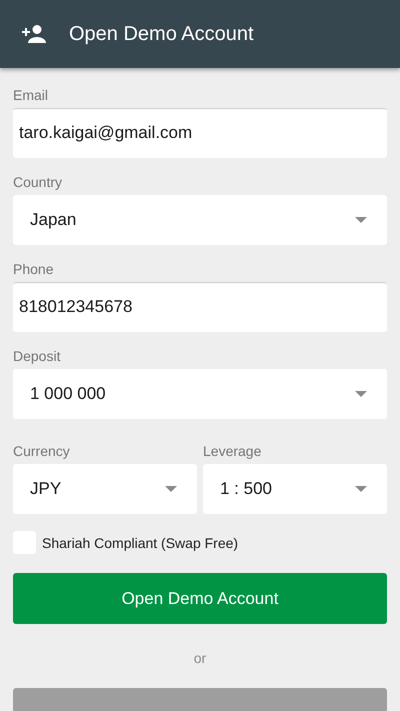  Describe the element at coordinates (200, 394) in the screenshot. I see `select-field: 1 000 000` at that location.